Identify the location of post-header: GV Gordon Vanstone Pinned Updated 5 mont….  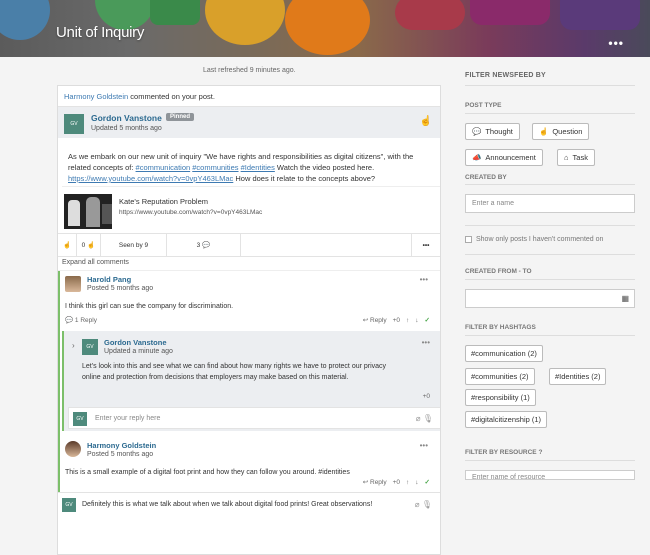
(249, 122).